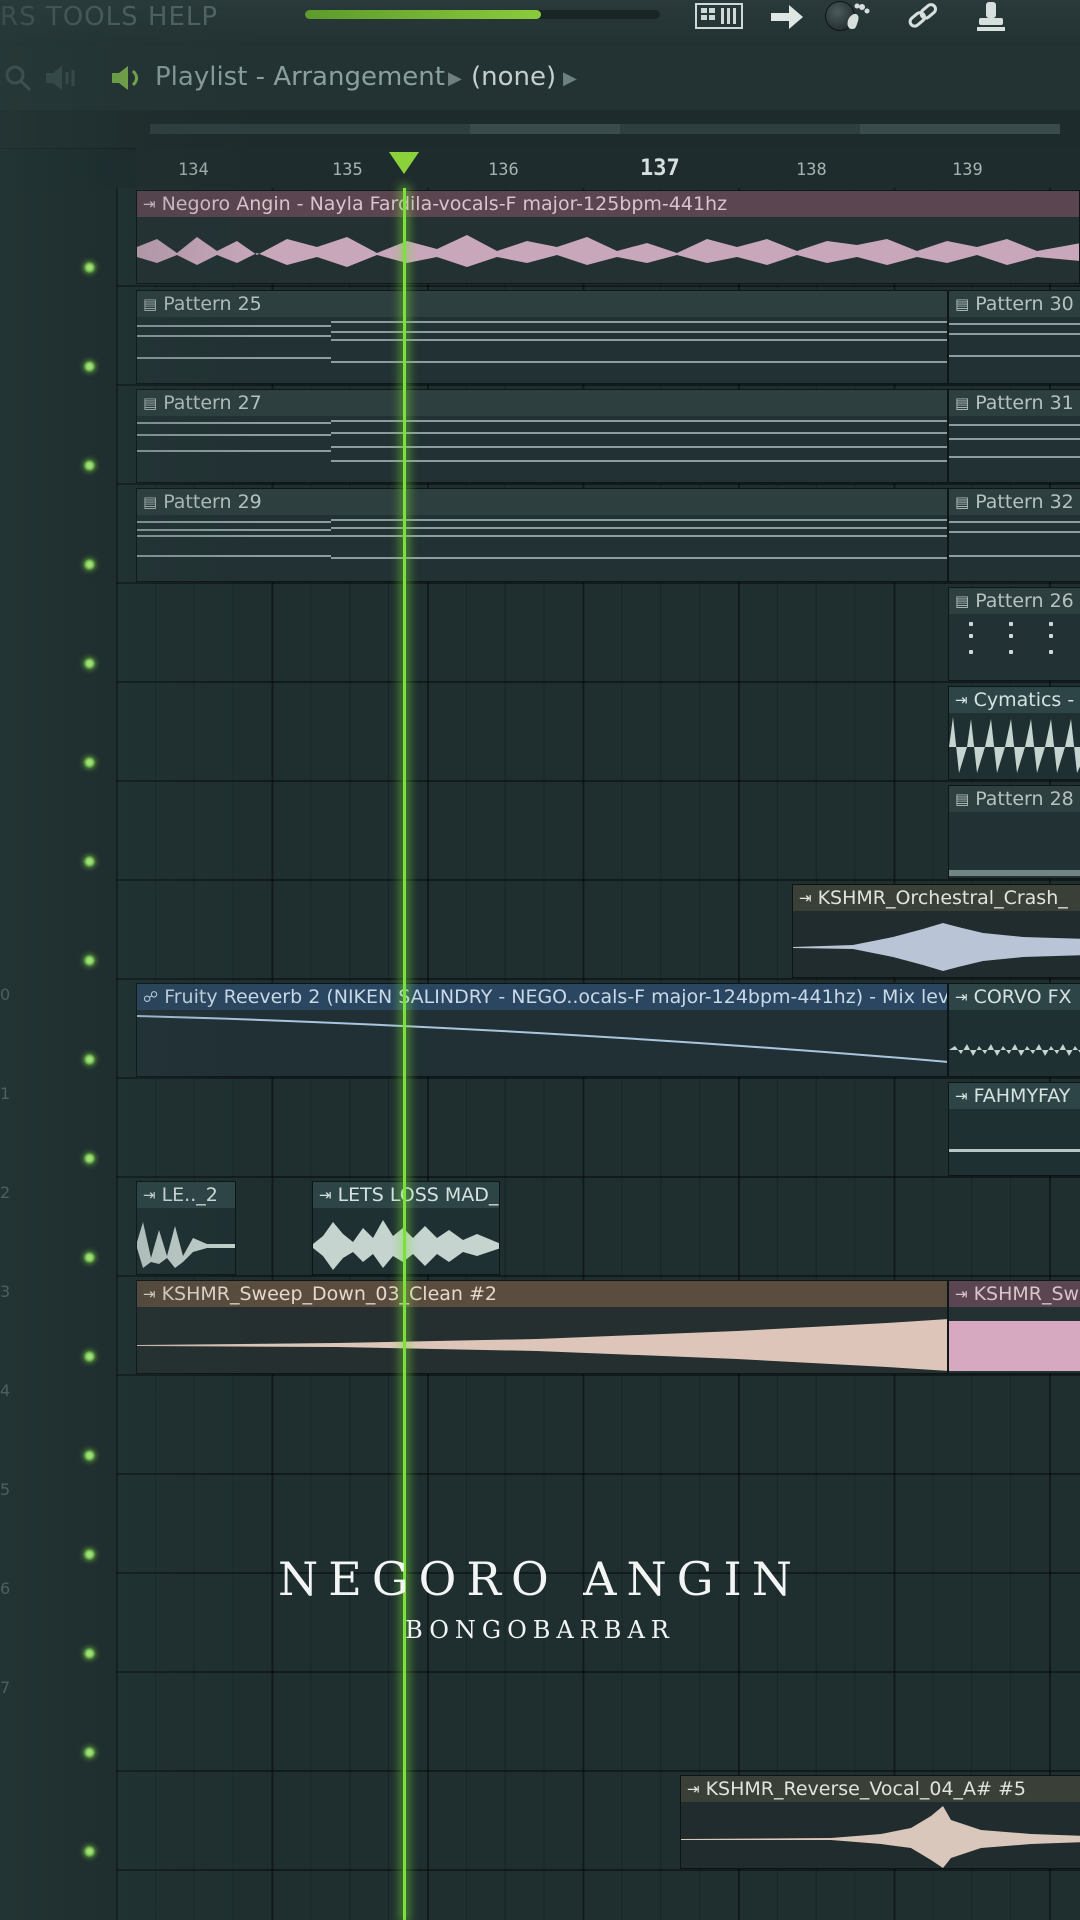  Describe the element at coordinates (18, 80) in the screenshot. I see `magnifier-icon` at that location.